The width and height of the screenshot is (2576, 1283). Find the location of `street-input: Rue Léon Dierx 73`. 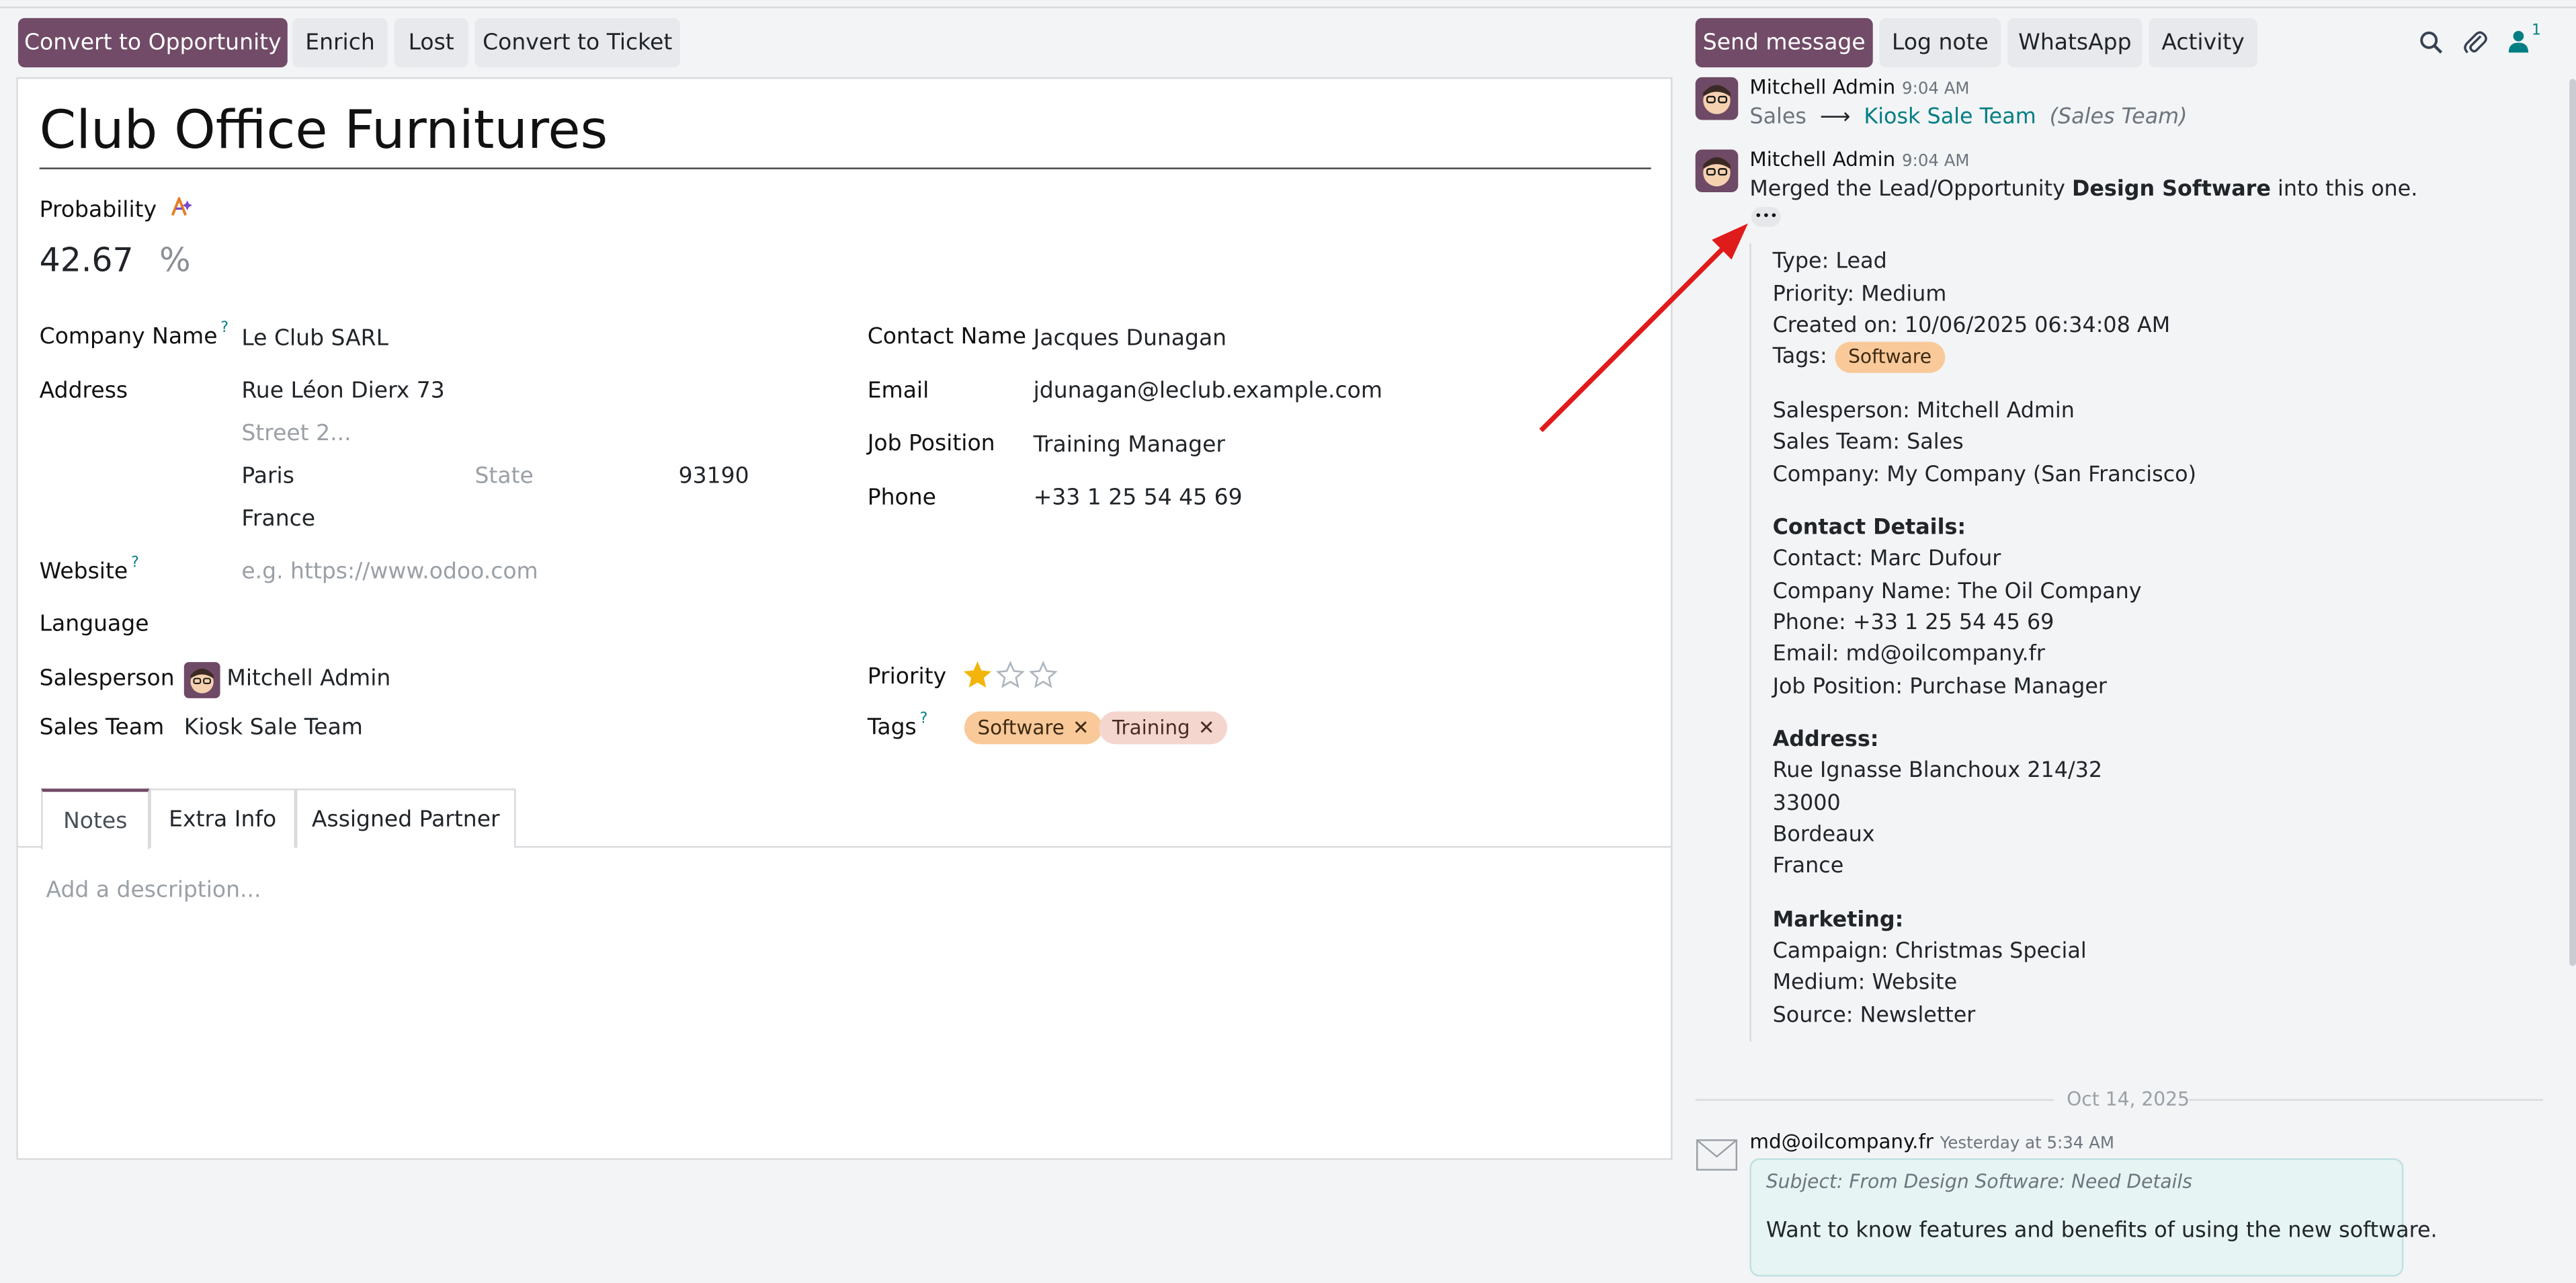

street-input: Rue Léon Dierx 73 is located at coordinates (342, 391).